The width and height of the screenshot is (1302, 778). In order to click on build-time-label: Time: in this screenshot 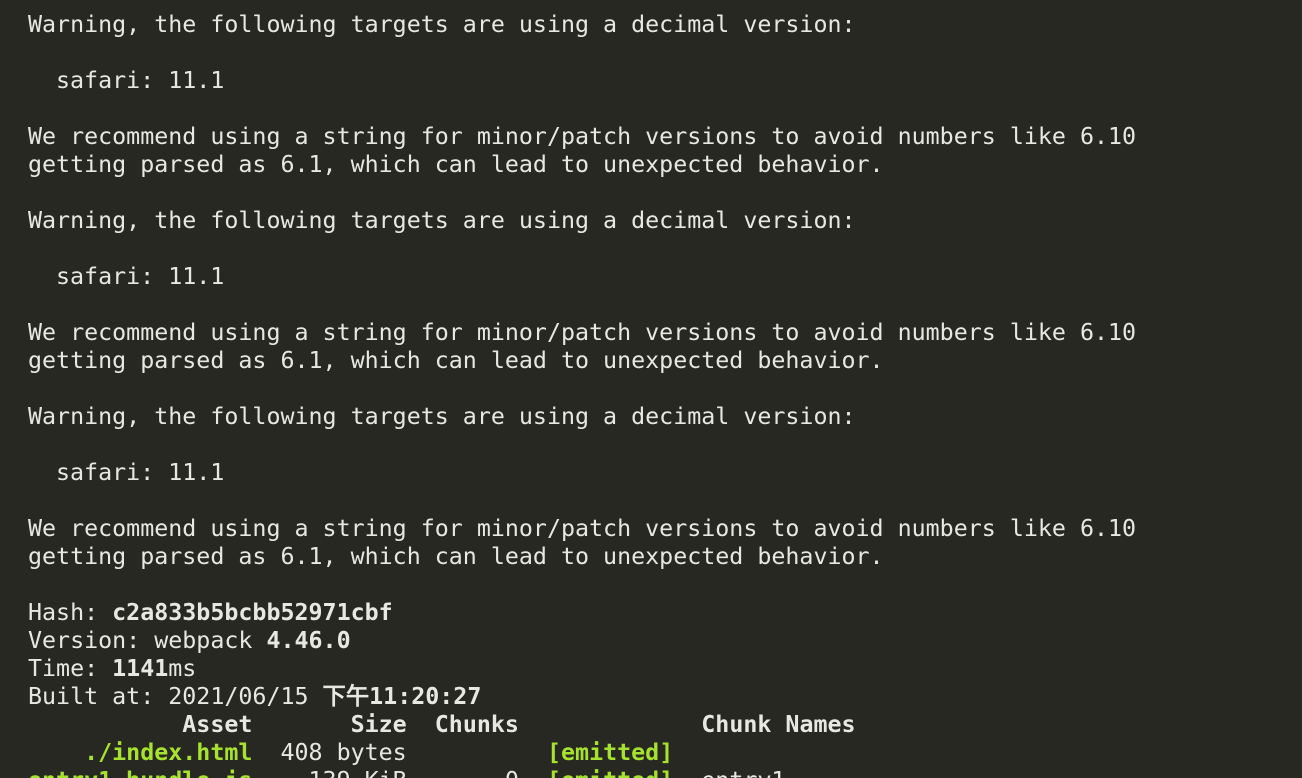, I will do `click(70, 668)`.